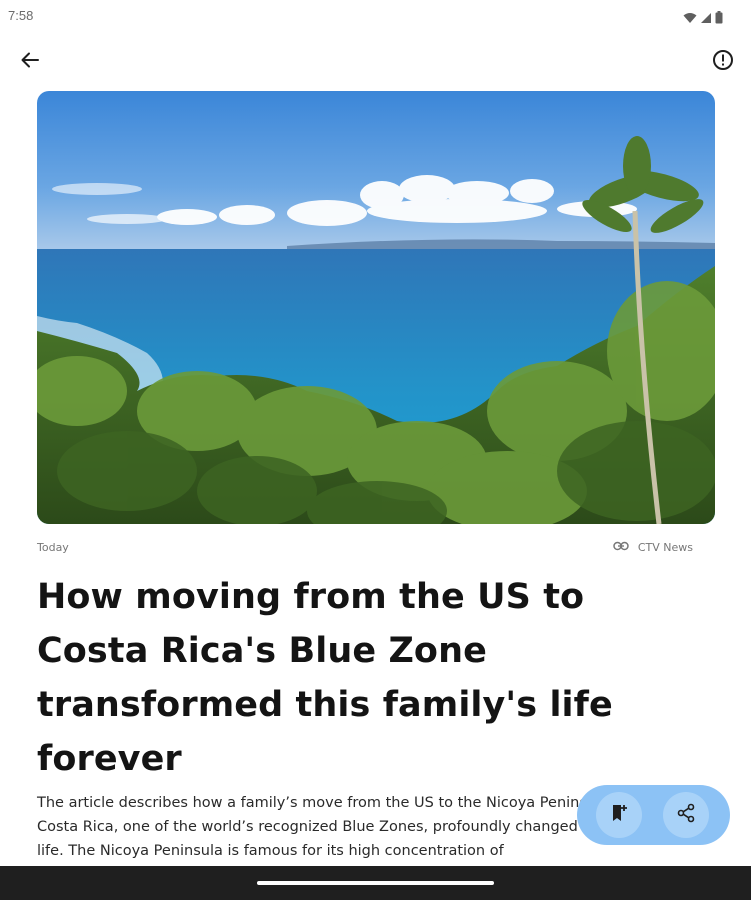 The width and height of the screenshot is (751, 900). What do you see at coordinates (621, 547) in the screenshot?
I see `link-icon` at bounding box center [621, 547].